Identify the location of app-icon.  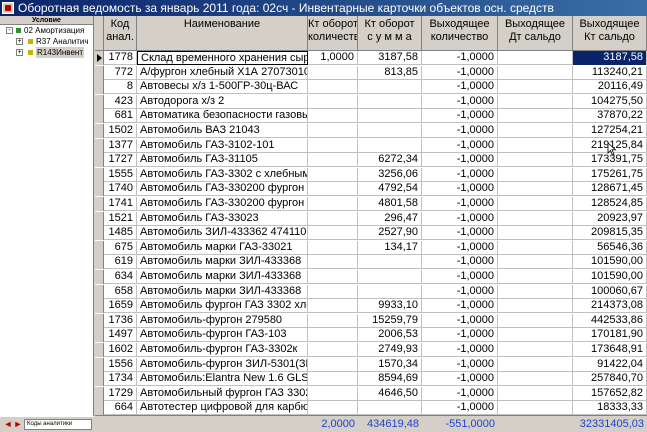
(8, 8).